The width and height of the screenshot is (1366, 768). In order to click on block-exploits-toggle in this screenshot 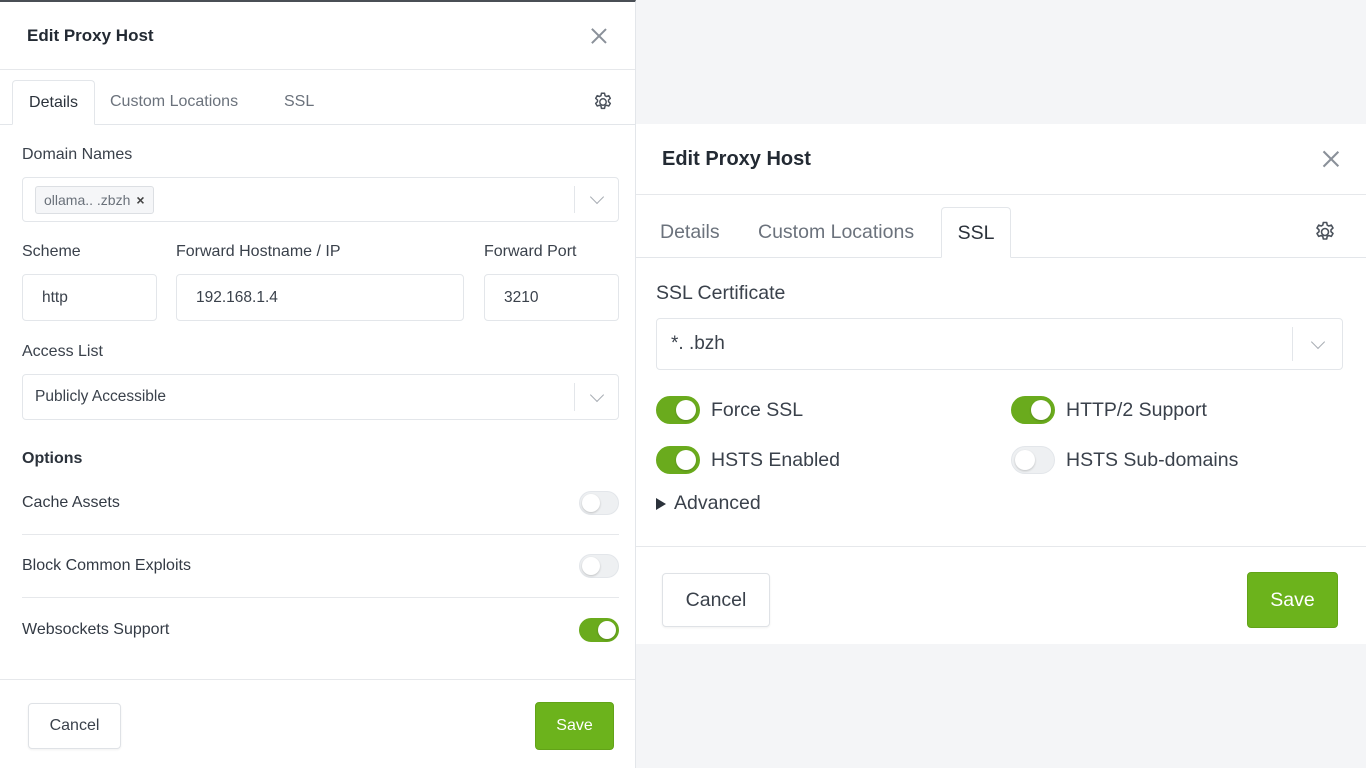, I will do `click(599, 566)`.